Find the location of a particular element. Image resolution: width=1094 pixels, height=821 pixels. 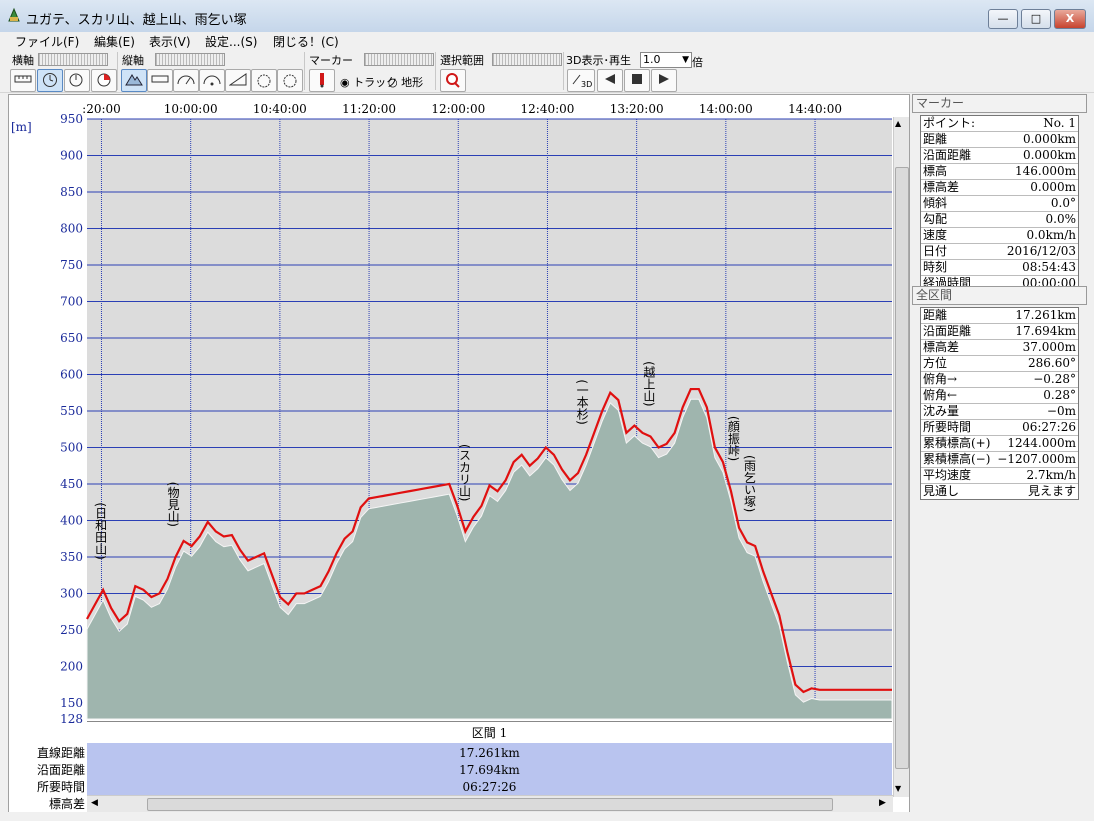

y-tick-label: 750 is located at coordinates (71, 265).